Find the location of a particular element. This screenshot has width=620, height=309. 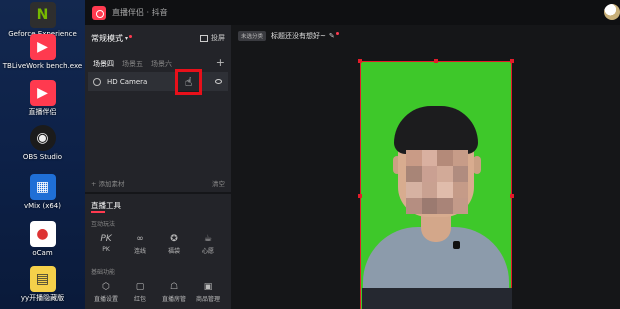

tab-scene-5: 场景五 is located at coordinates (132, 64).